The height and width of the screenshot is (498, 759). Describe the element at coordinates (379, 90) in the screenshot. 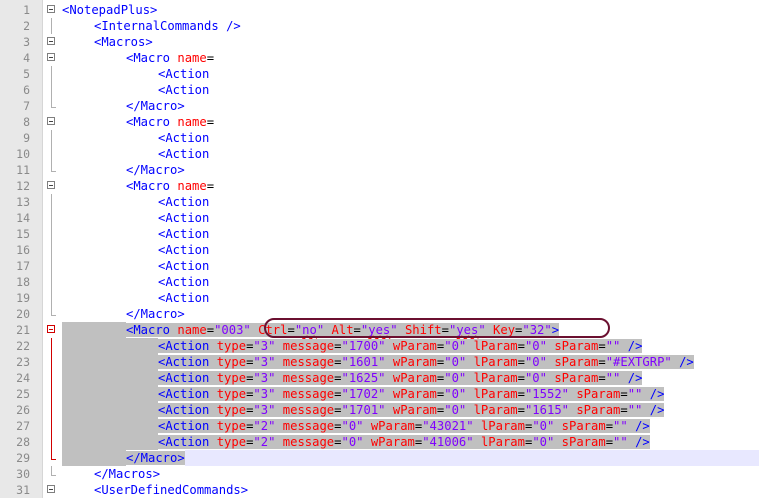

I see `code-line: 6 <Action` at that location.